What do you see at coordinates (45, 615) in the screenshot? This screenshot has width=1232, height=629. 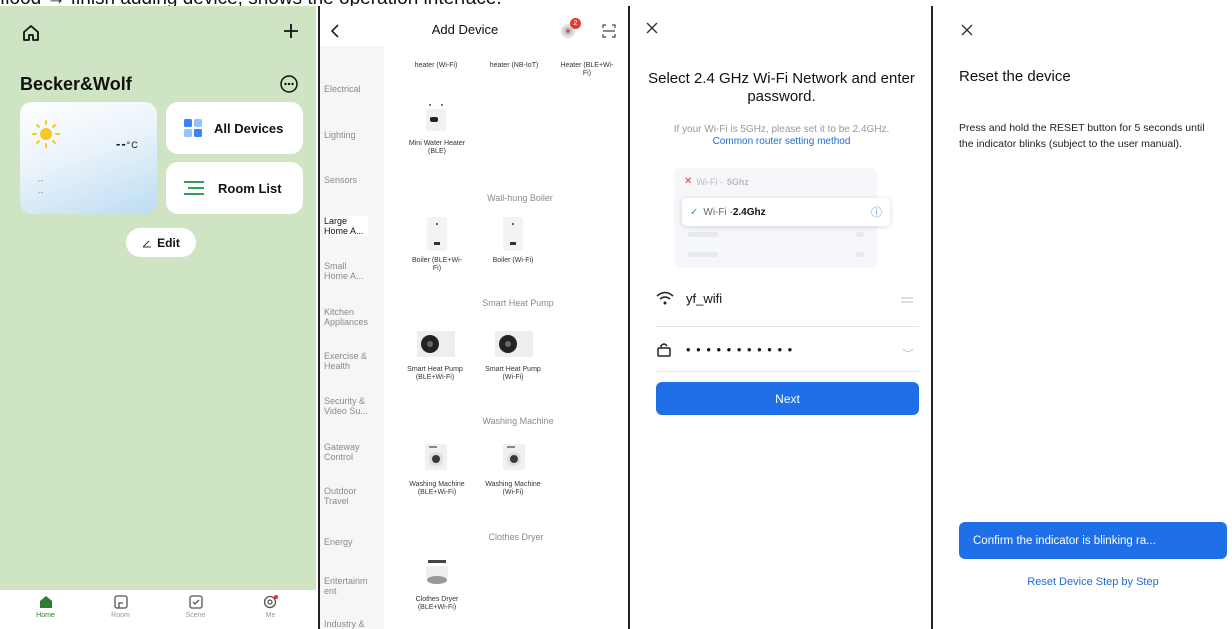 I see `tab-home-label: Home` at bounding box center [45, 615].